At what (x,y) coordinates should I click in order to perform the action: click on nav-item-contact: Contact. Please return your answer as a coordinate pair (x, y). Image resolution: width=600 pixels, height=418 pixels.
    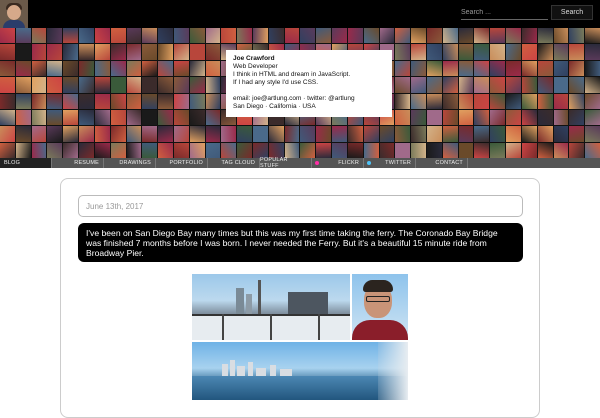
    Looking at the image, I should click on (442, 163).